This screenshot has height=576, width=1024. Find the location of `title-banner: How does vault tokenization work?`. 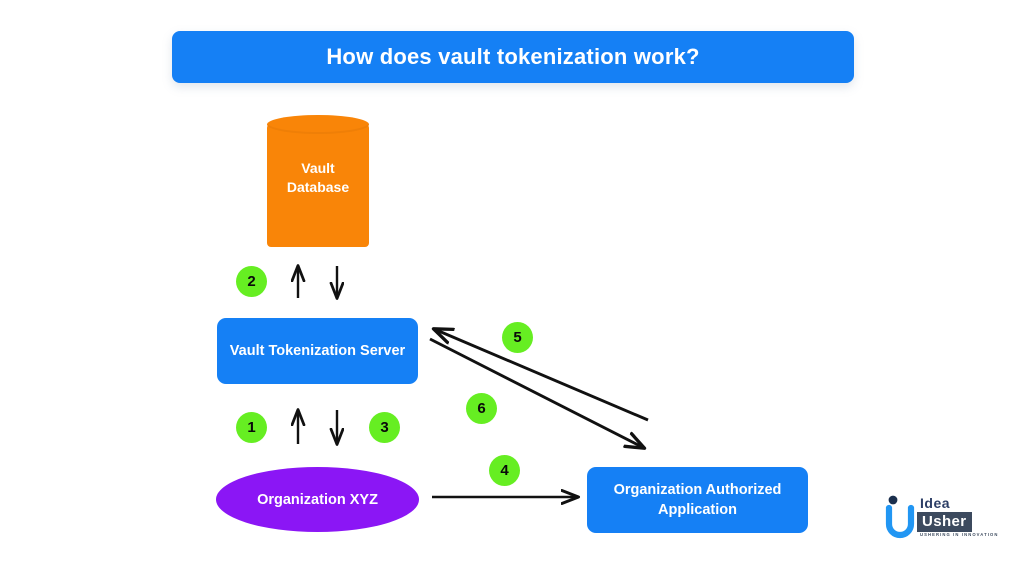

title-banner: How does vault tokenization work? is located at coordinates (513, 57).